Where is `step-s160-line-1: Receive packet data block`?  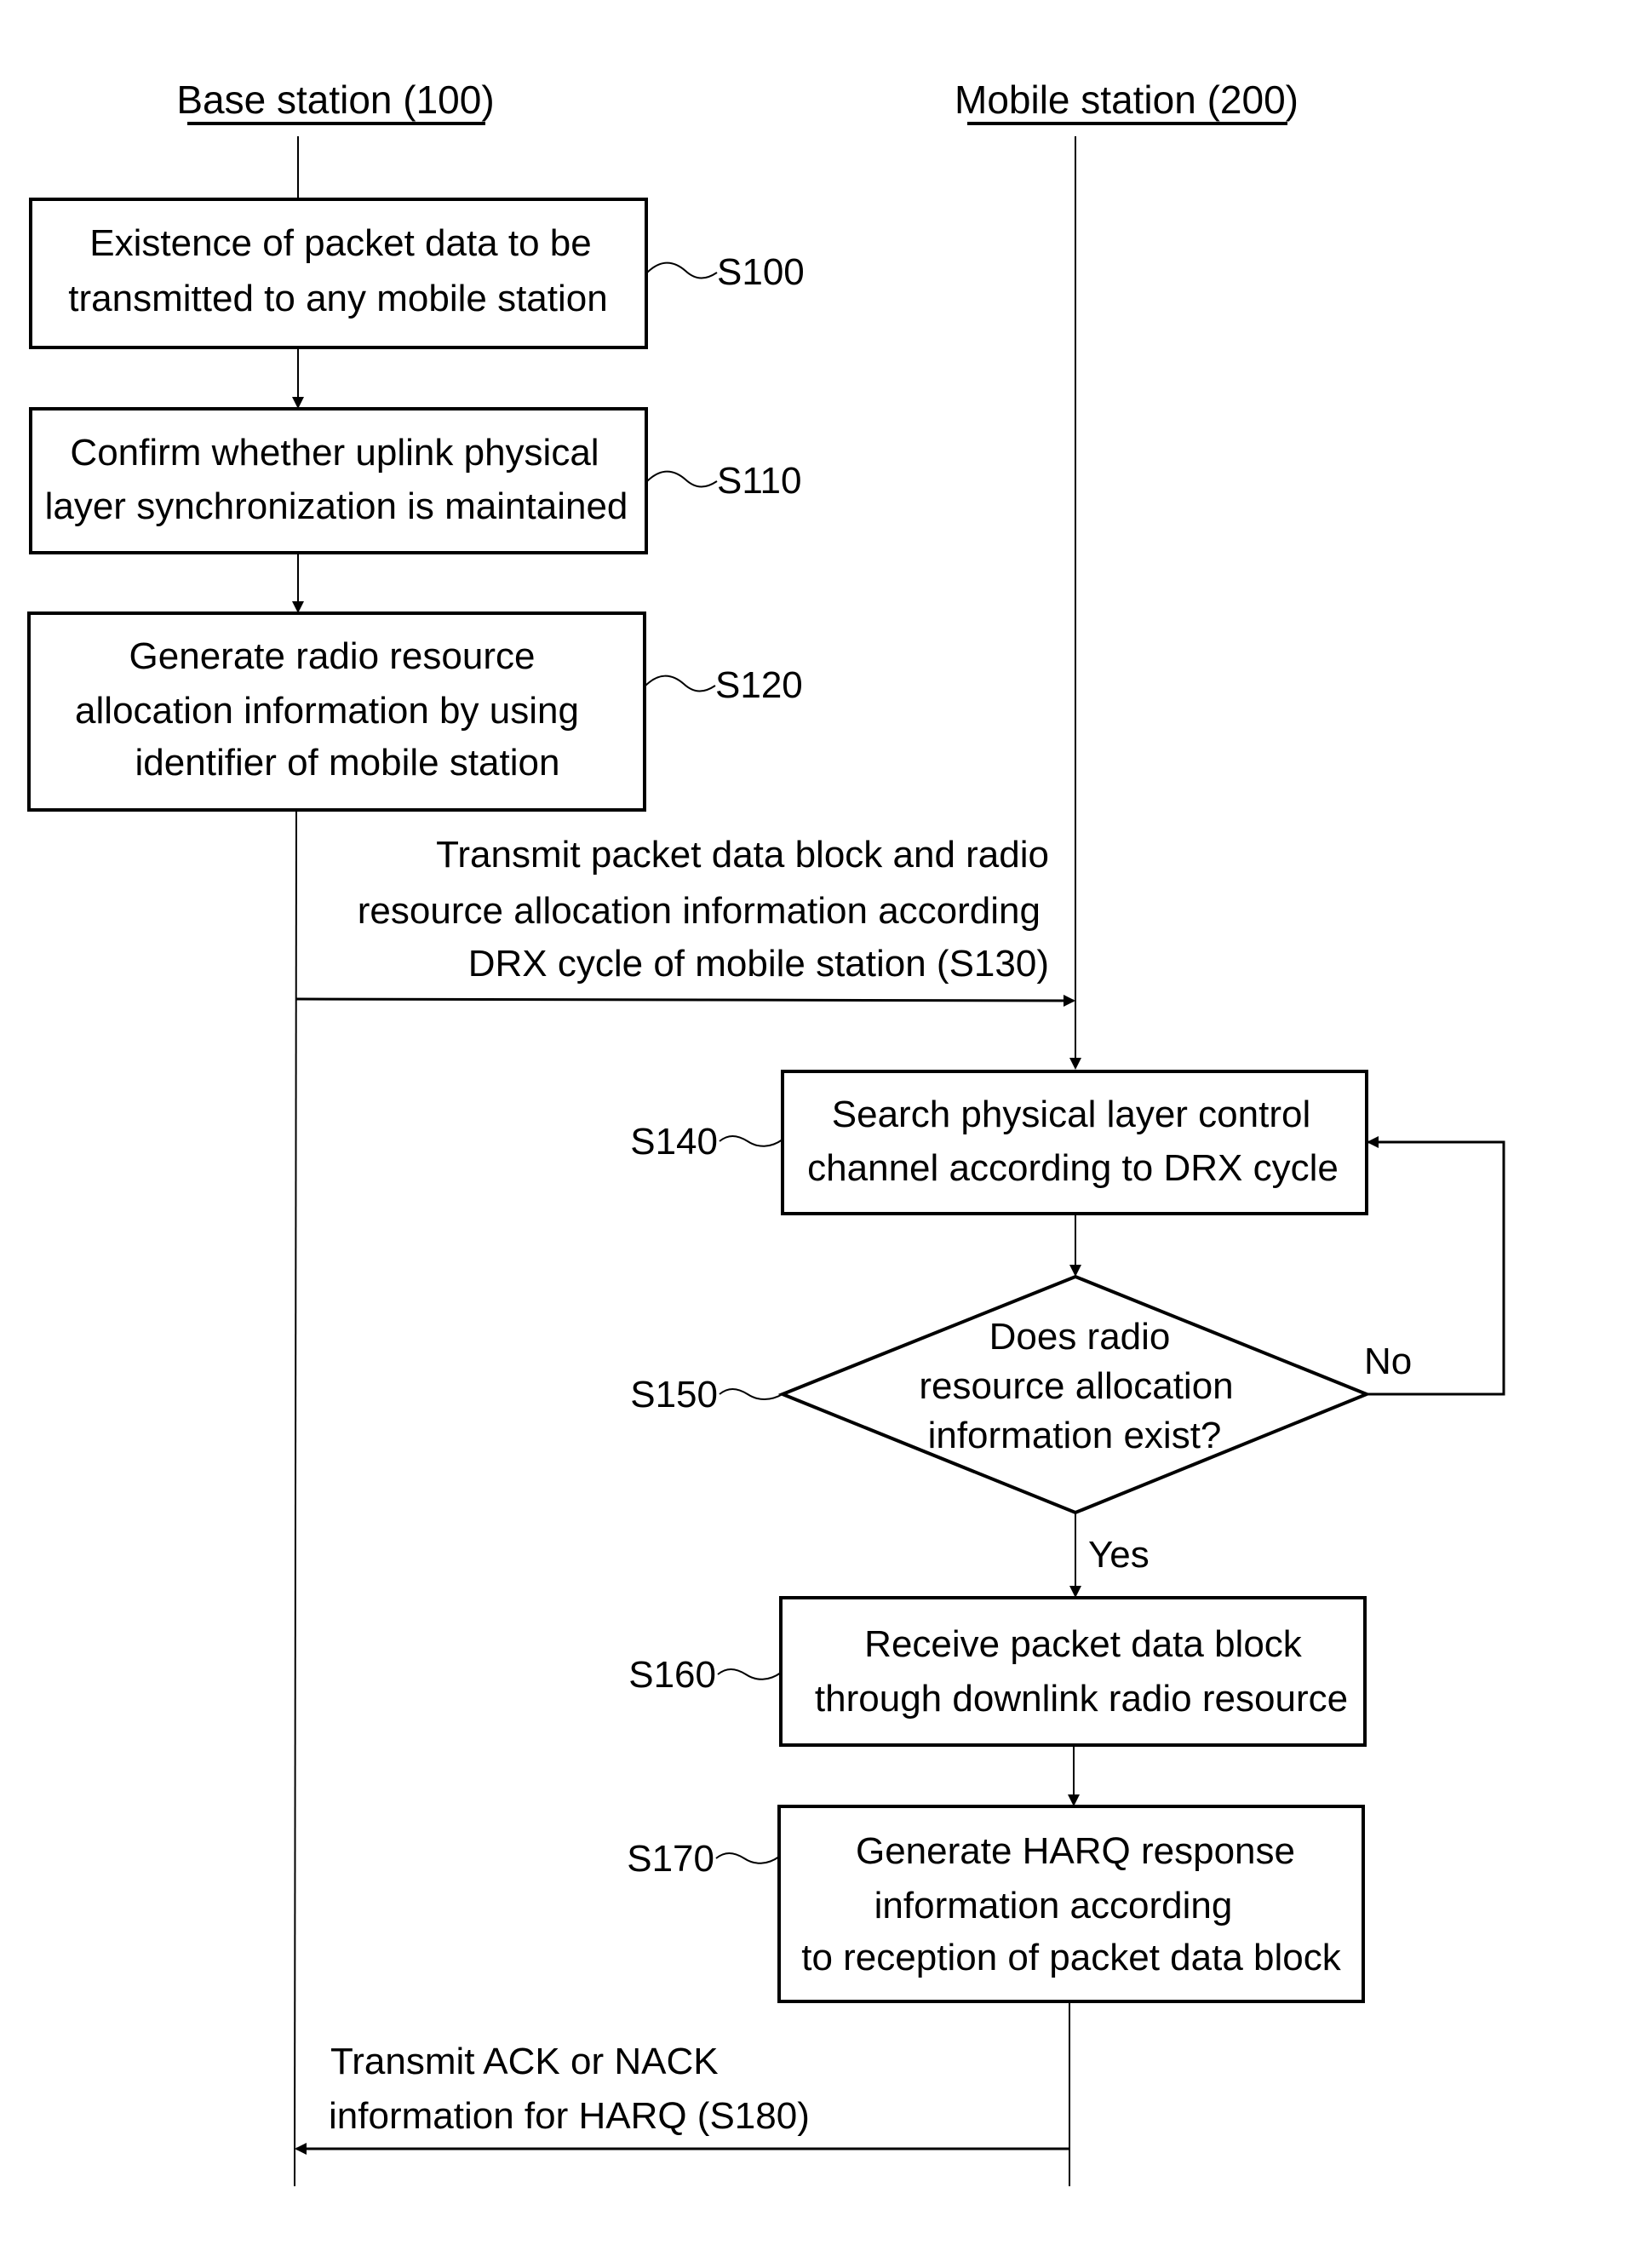 step-s160-line-1: Receive packet data block is located at coordinates (1084, 1644).